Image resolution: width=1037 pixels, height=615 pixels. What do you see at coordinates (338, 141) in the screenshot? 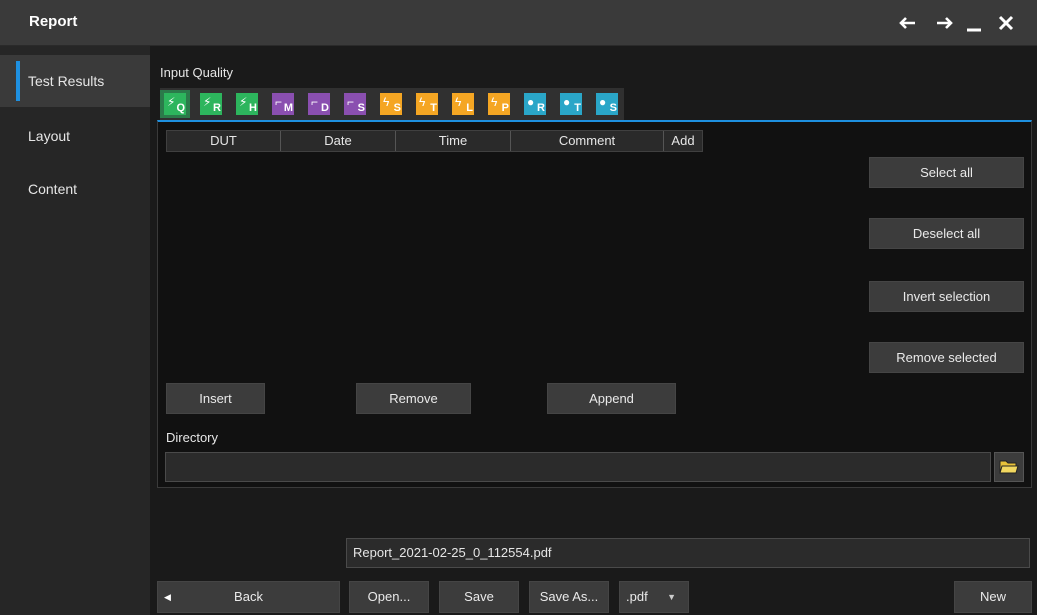
I see `column-header-date: Date` at bounding box center [338, 141].